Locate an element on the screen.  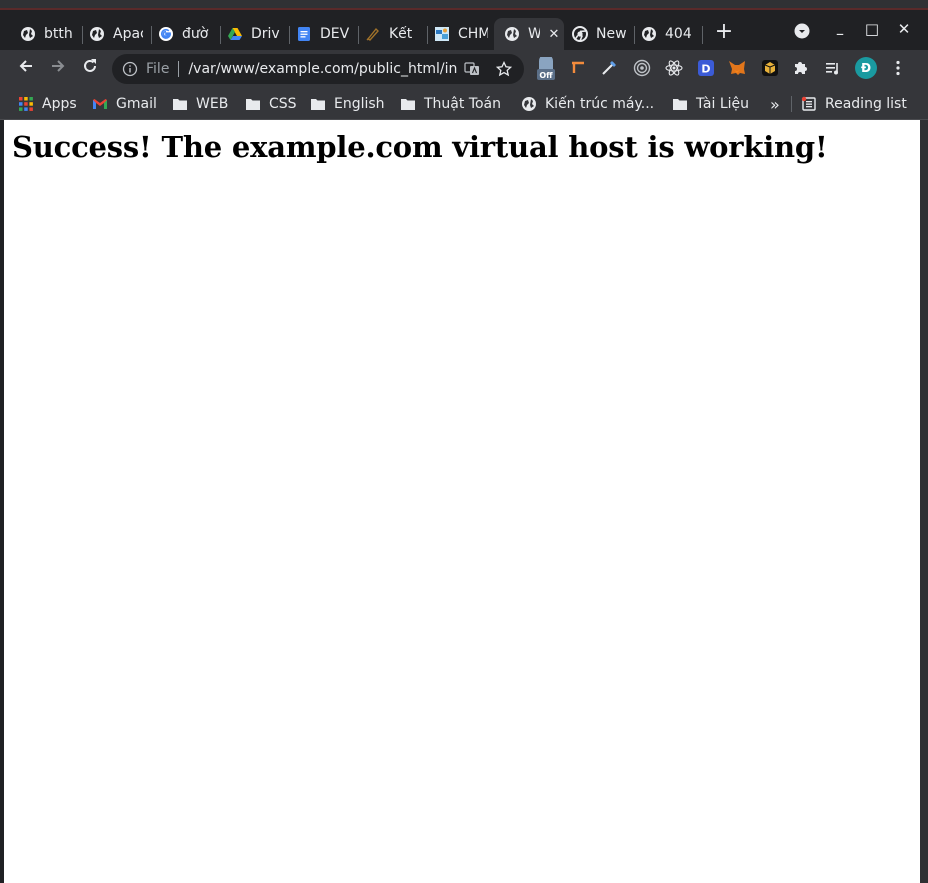
bookmark-folder-tai-lieu: Tài Liệu is located at coordinates (710, 104).